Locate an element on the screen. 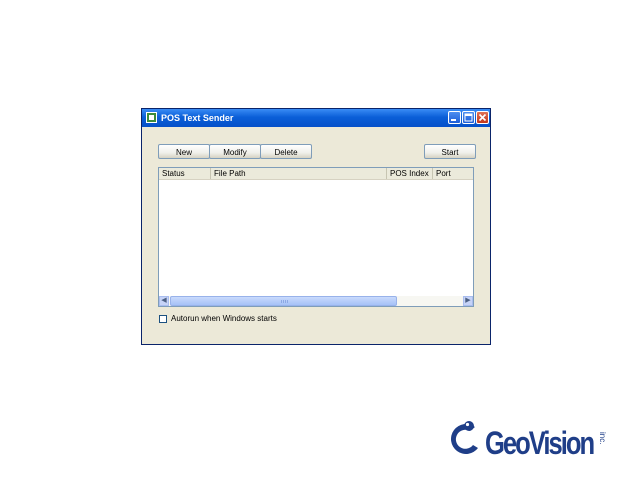 The width and height of the screenshot is (640, 480). close-button is located at coordinates (482, 117).